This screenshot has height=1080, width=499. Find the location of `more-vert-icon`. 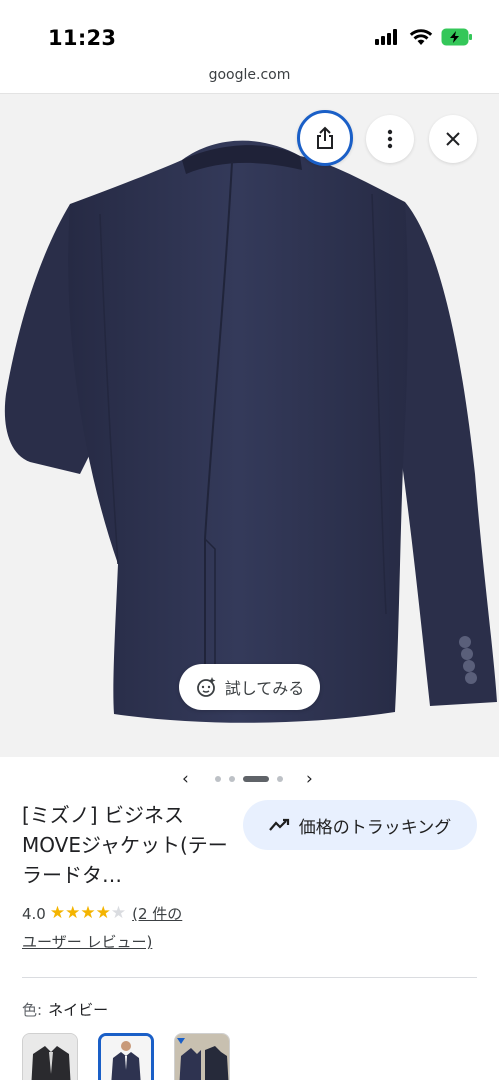

more-vert-icon is located at coordinates (390, 139).